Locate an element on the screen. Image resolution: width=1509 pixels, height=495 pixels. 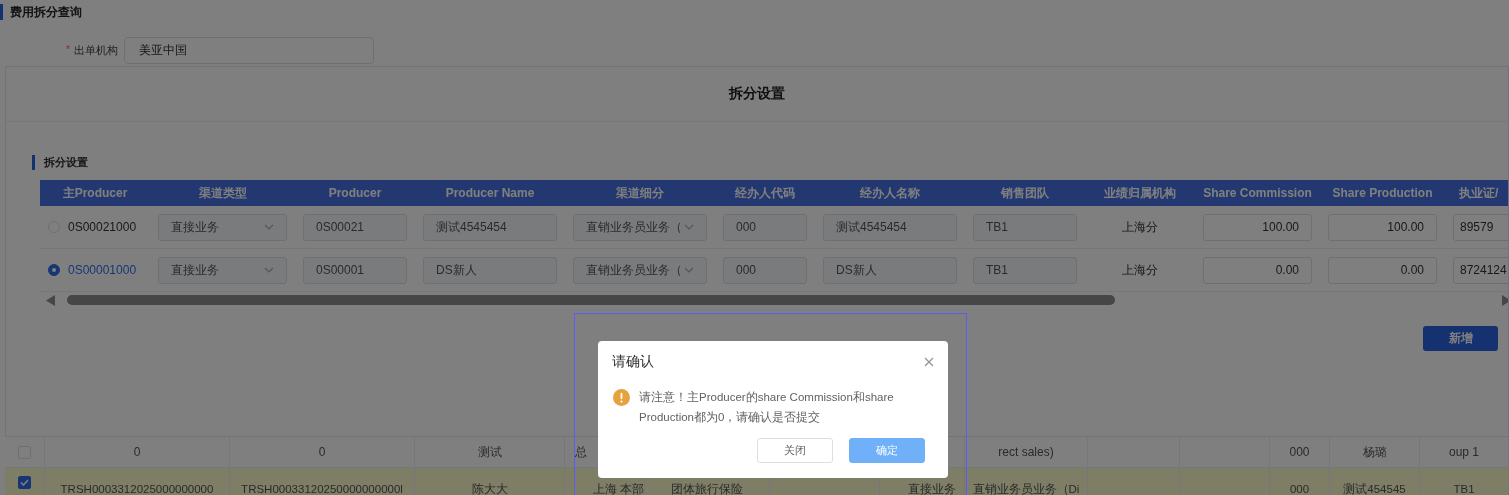
table-cell: TRSH0003312025000000000 is located at coordinates (137, 489).